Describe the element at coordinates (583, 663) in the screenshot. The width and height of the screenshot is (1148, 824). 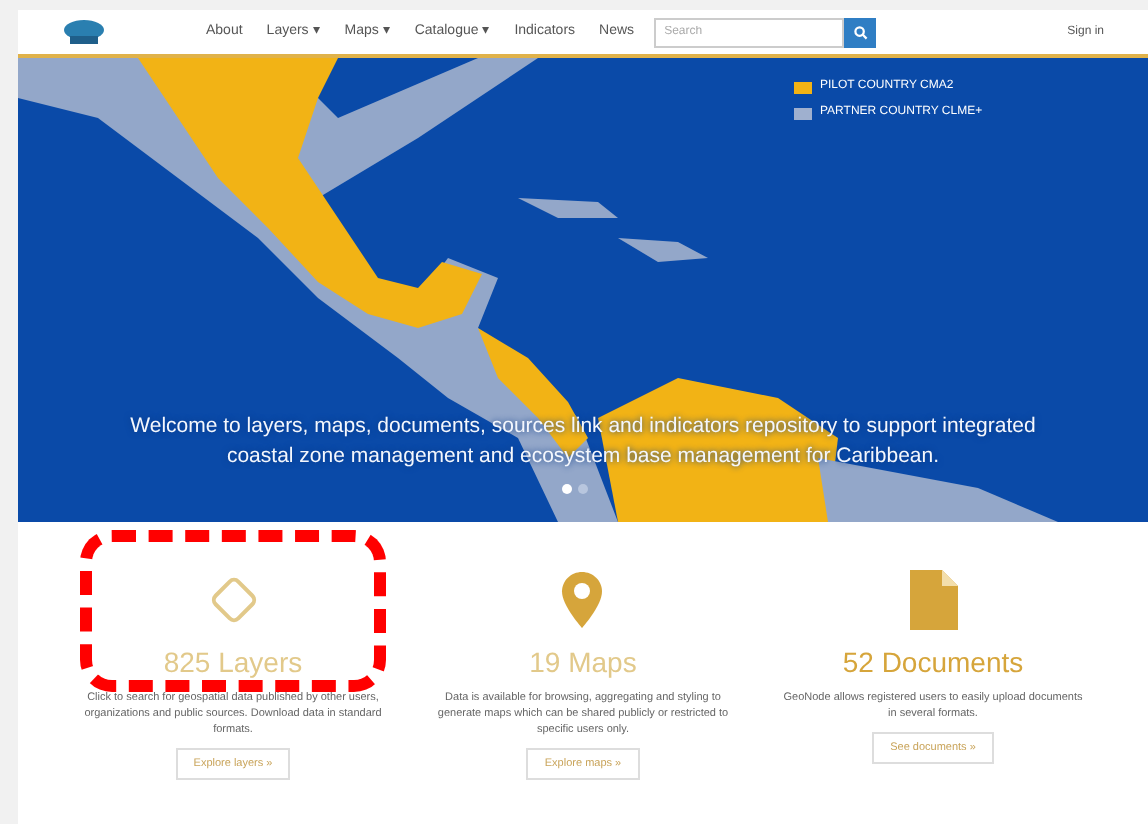
I see `card-title: 19 Maps` at that location.